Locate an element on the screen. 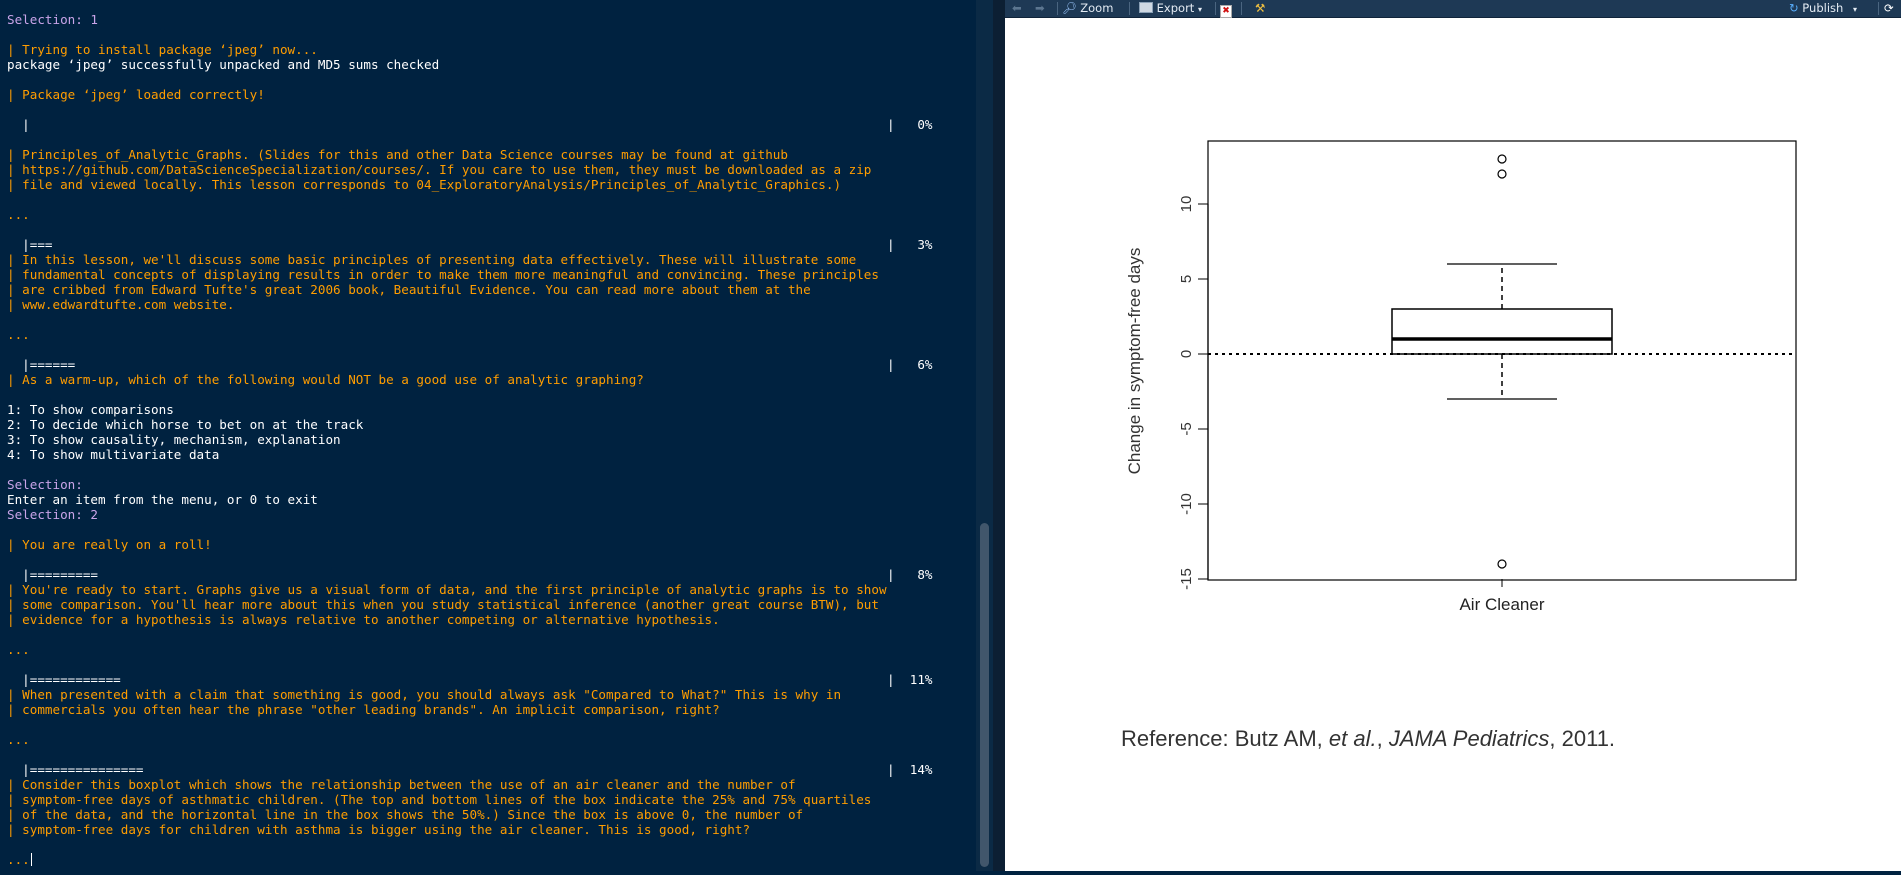 Image resolution: width=1901 pixels, height=875 pixels. console-line: |============ | 11% is located at coordinates (472, 679).